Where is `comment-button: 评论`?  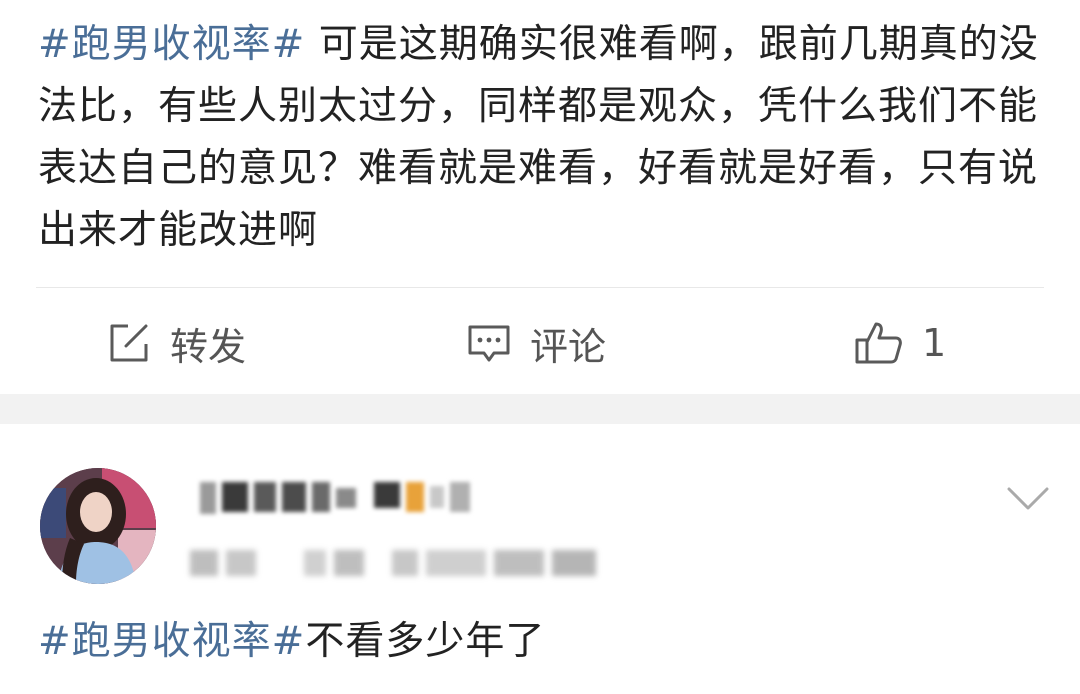
comment-button: 评论 is located at coordinates (536, 343).